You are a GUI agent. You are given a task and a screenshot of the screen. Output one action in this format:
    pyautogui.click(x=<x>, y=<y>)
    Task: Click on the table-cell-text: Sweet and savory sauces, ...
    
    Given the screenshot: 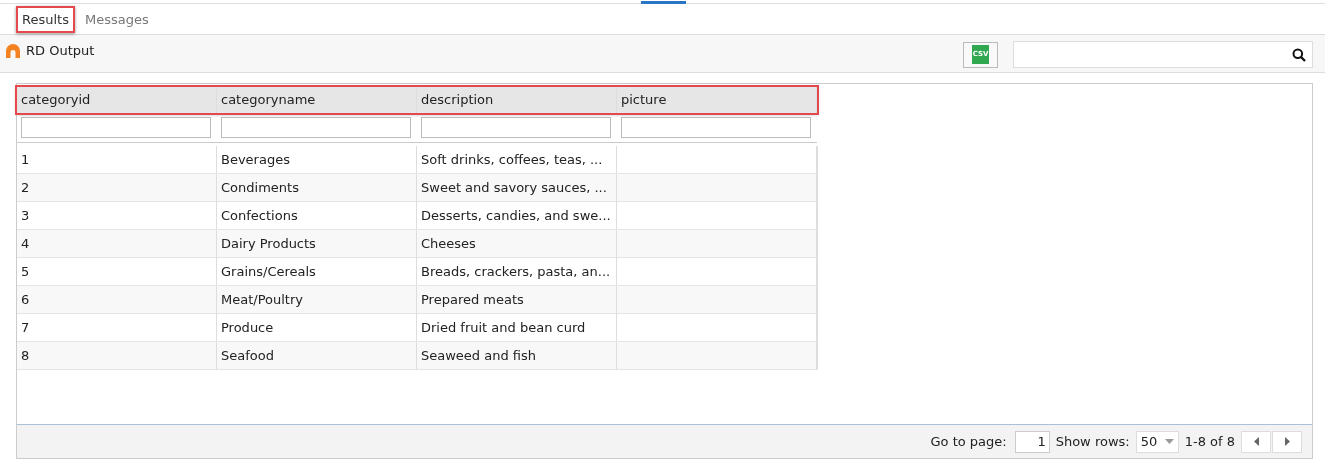 What is the action you would take?
    pyautogui.click(x=514, y=187)
    